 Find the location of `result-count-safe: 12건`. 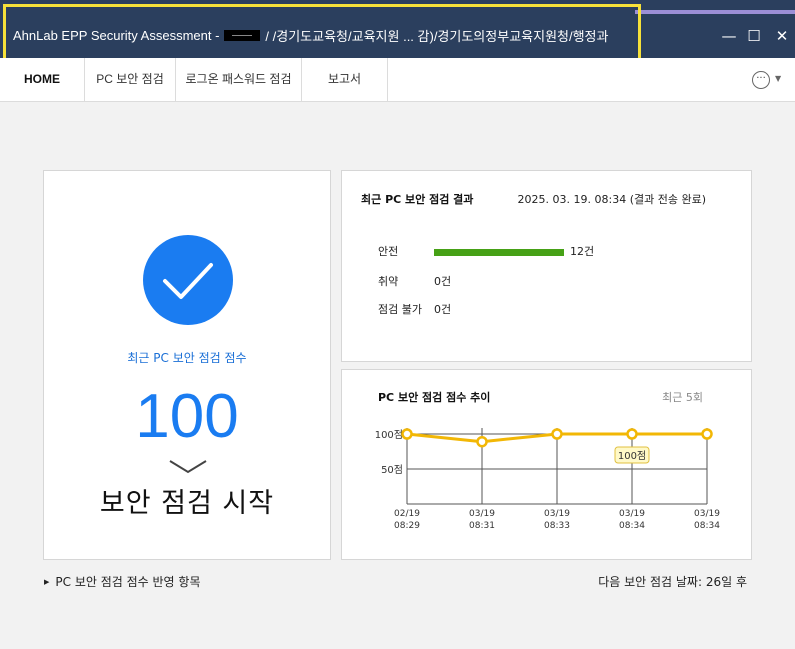

result-count-safe: 12건 is located at coordinates (582, 251).